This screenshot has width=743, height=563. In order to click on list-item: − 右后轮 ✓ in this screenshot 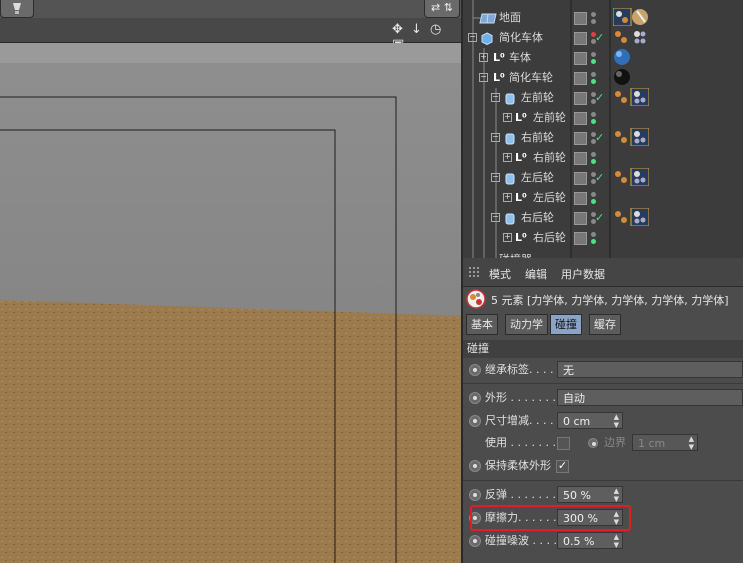, I will do `click(603, 218)`.